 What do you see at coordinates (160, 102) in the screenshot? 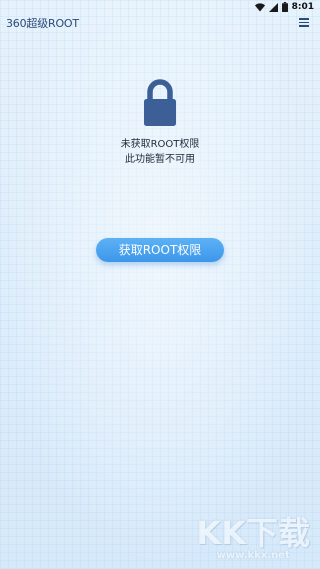
I see `lock-icon` at bounding box center [160, 102].